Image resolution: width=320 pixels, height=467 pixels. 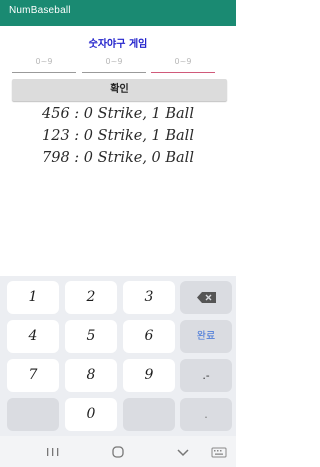 What do you see at coordinates (119, 90) in the screenshot?
I see `confirm-button: 확인` at bounding box center [119, 90].